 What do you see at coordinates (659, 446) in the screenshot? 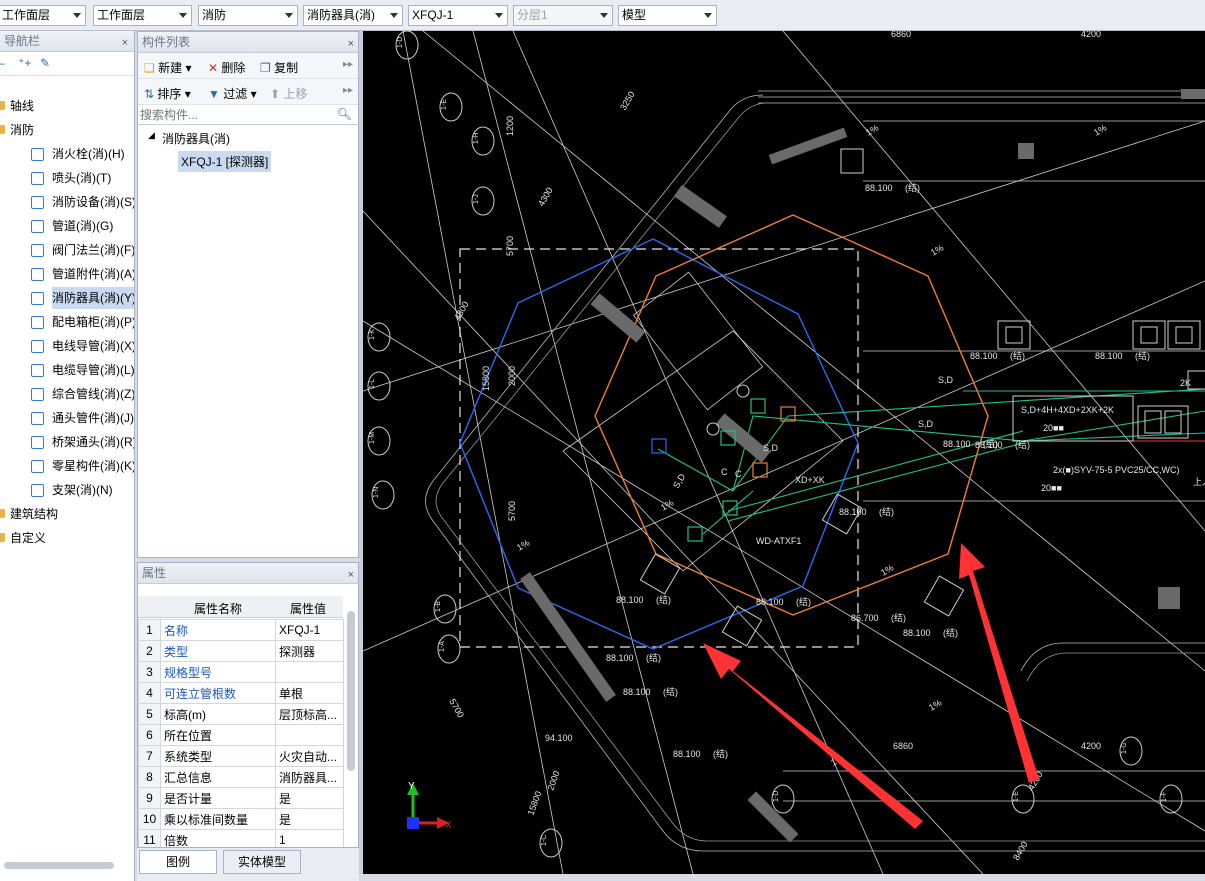
I see `detector-icon` at bounding box center [659, 446].